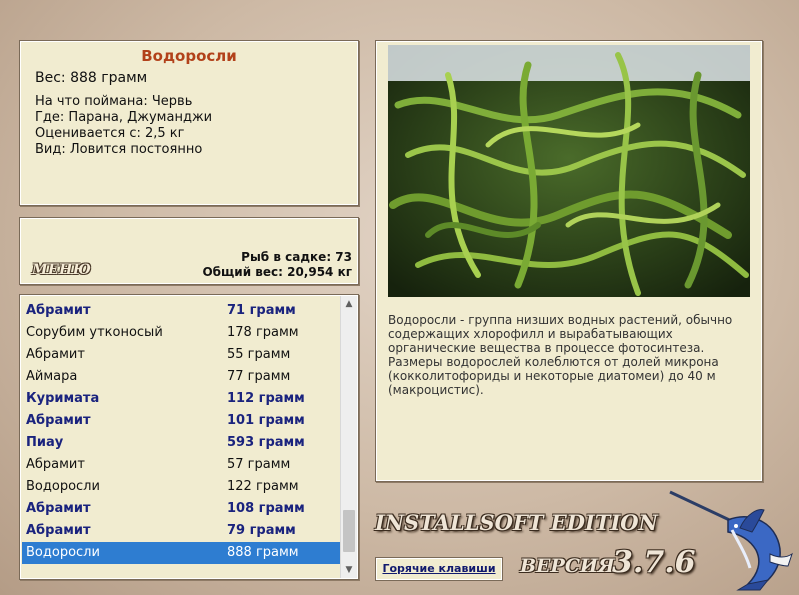 The width and height of the screenshot is (799, 595). I want to click on list-item-name: Аймара, so click(52, 376).